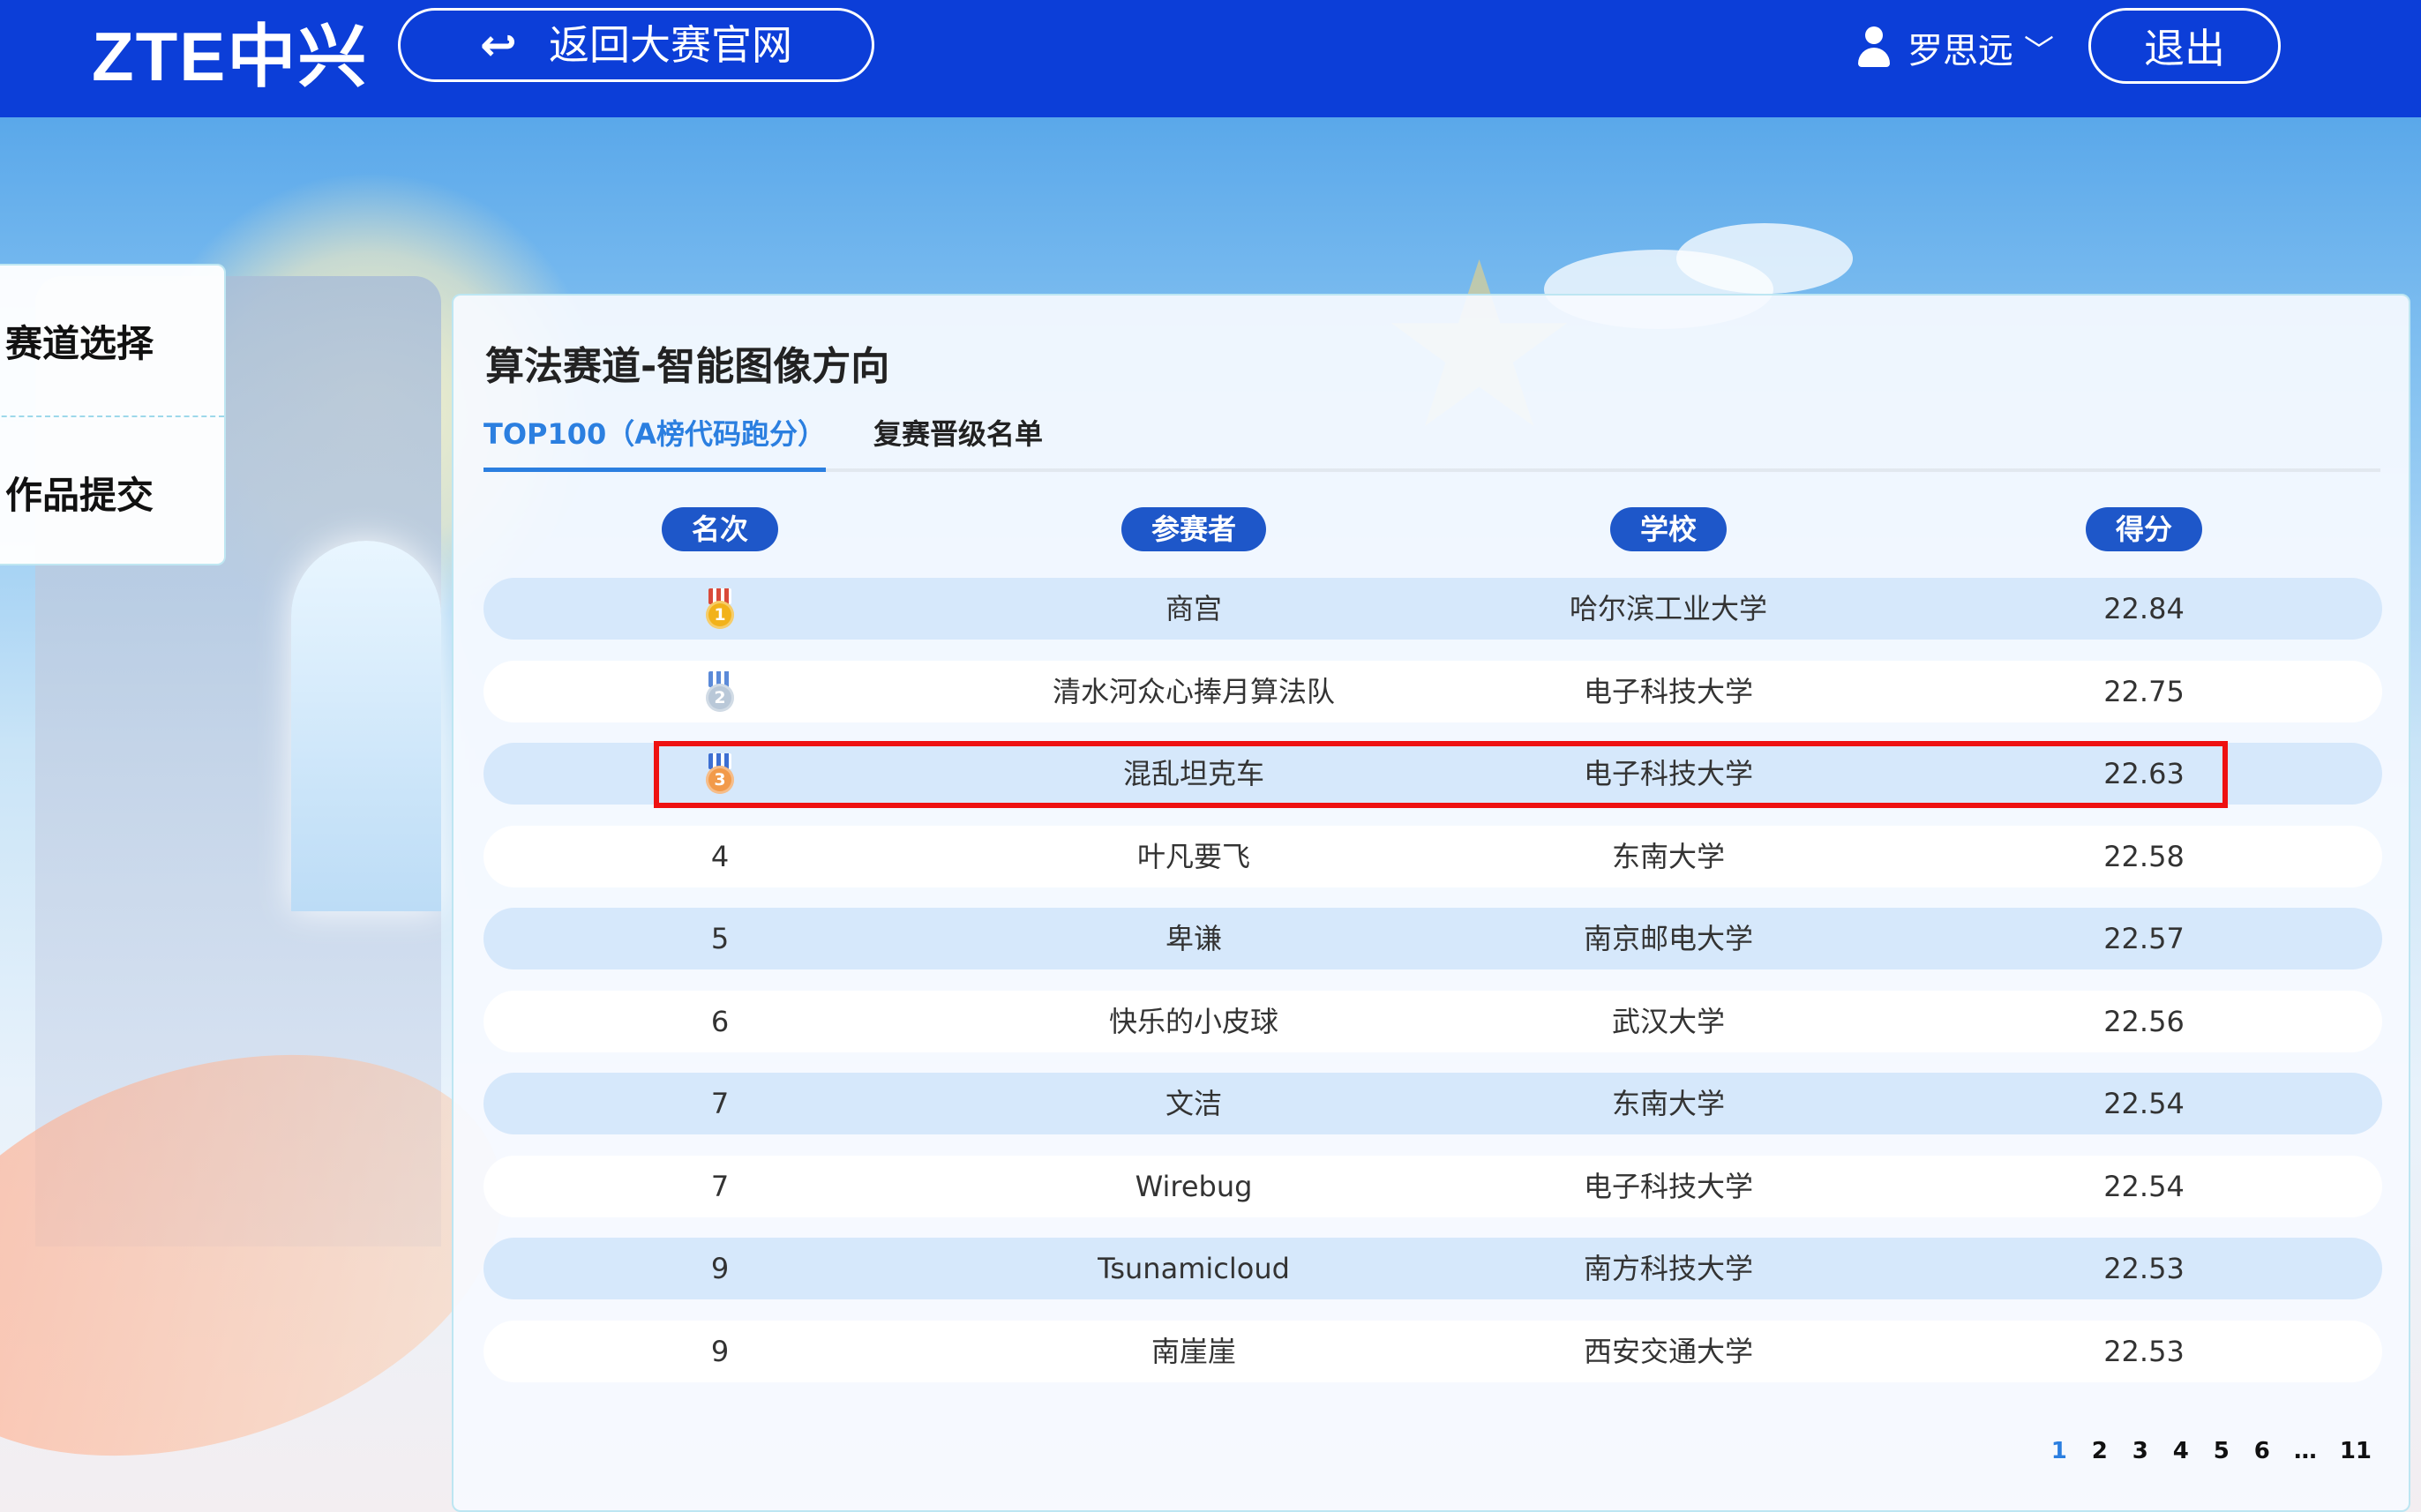  Describe the element at coordinates (1210, 58) in the screenshot. I see `top-header: ZTE中兴 ↩ 返回大赛官网 罗思远 ﹀ 退出` at that location.